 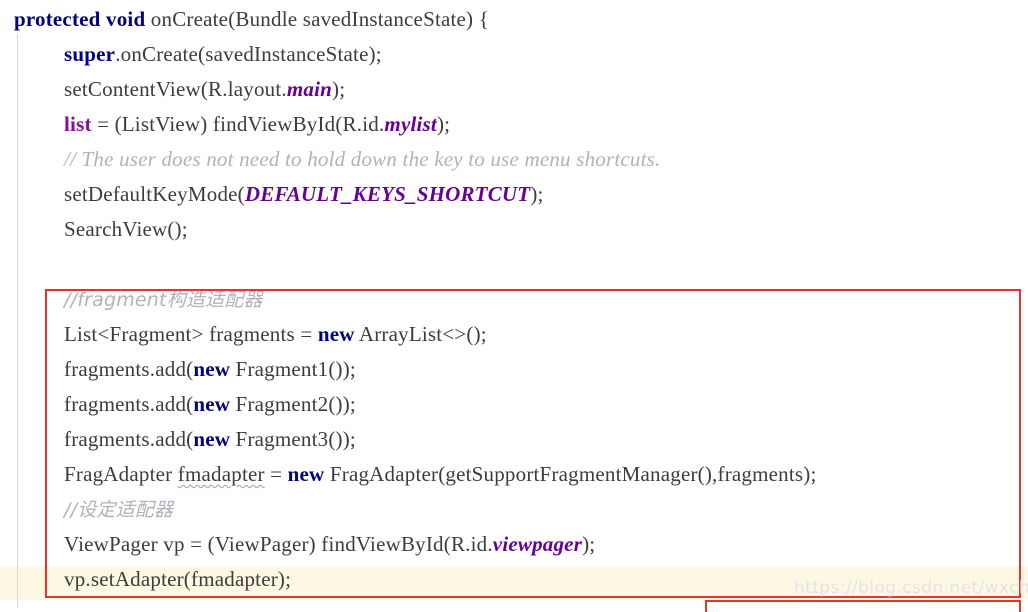 I want to click on code-token-plain: ArrayList<>();, so click(x=420, y=334).